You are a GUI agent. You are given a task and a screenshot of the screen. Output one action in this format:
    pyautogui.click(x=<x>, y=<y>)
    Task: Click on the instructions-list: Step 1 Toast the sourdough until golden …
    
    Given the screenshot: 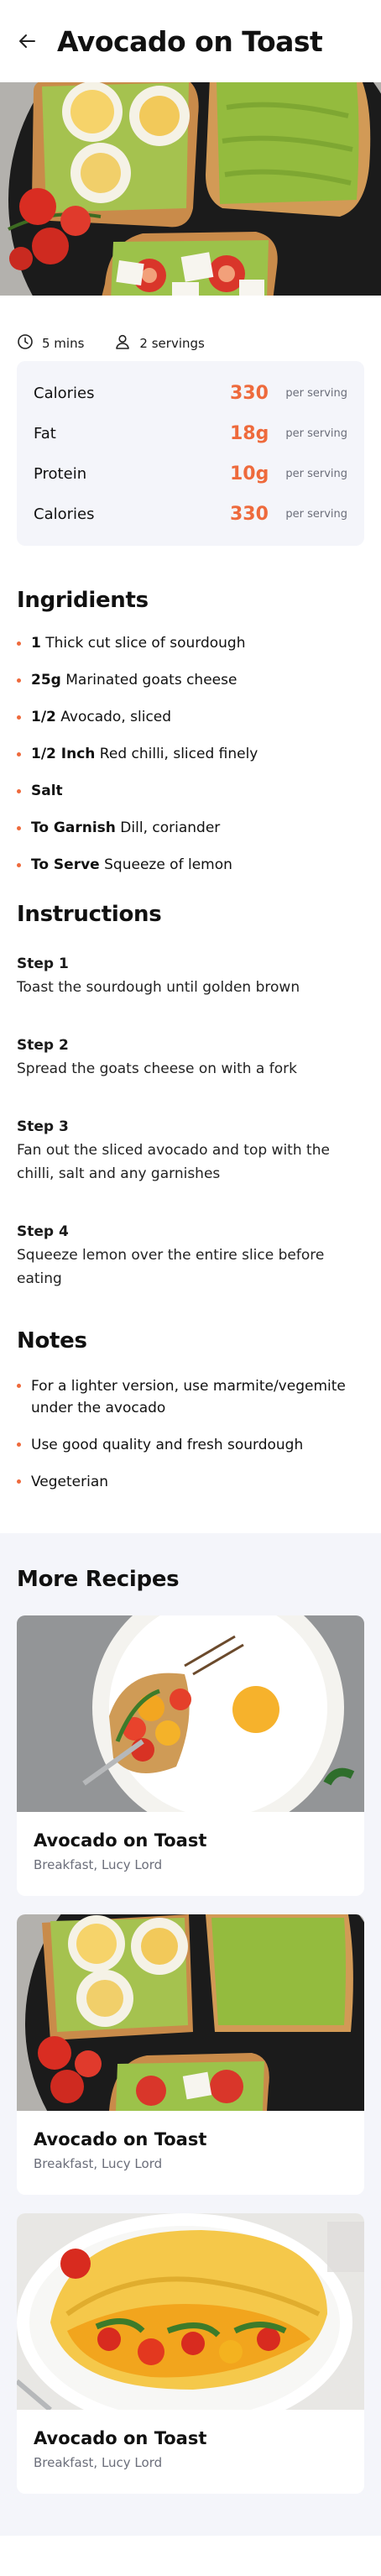 What is the action you would take?
    pyautogui.click(x=190, y=1109)
    